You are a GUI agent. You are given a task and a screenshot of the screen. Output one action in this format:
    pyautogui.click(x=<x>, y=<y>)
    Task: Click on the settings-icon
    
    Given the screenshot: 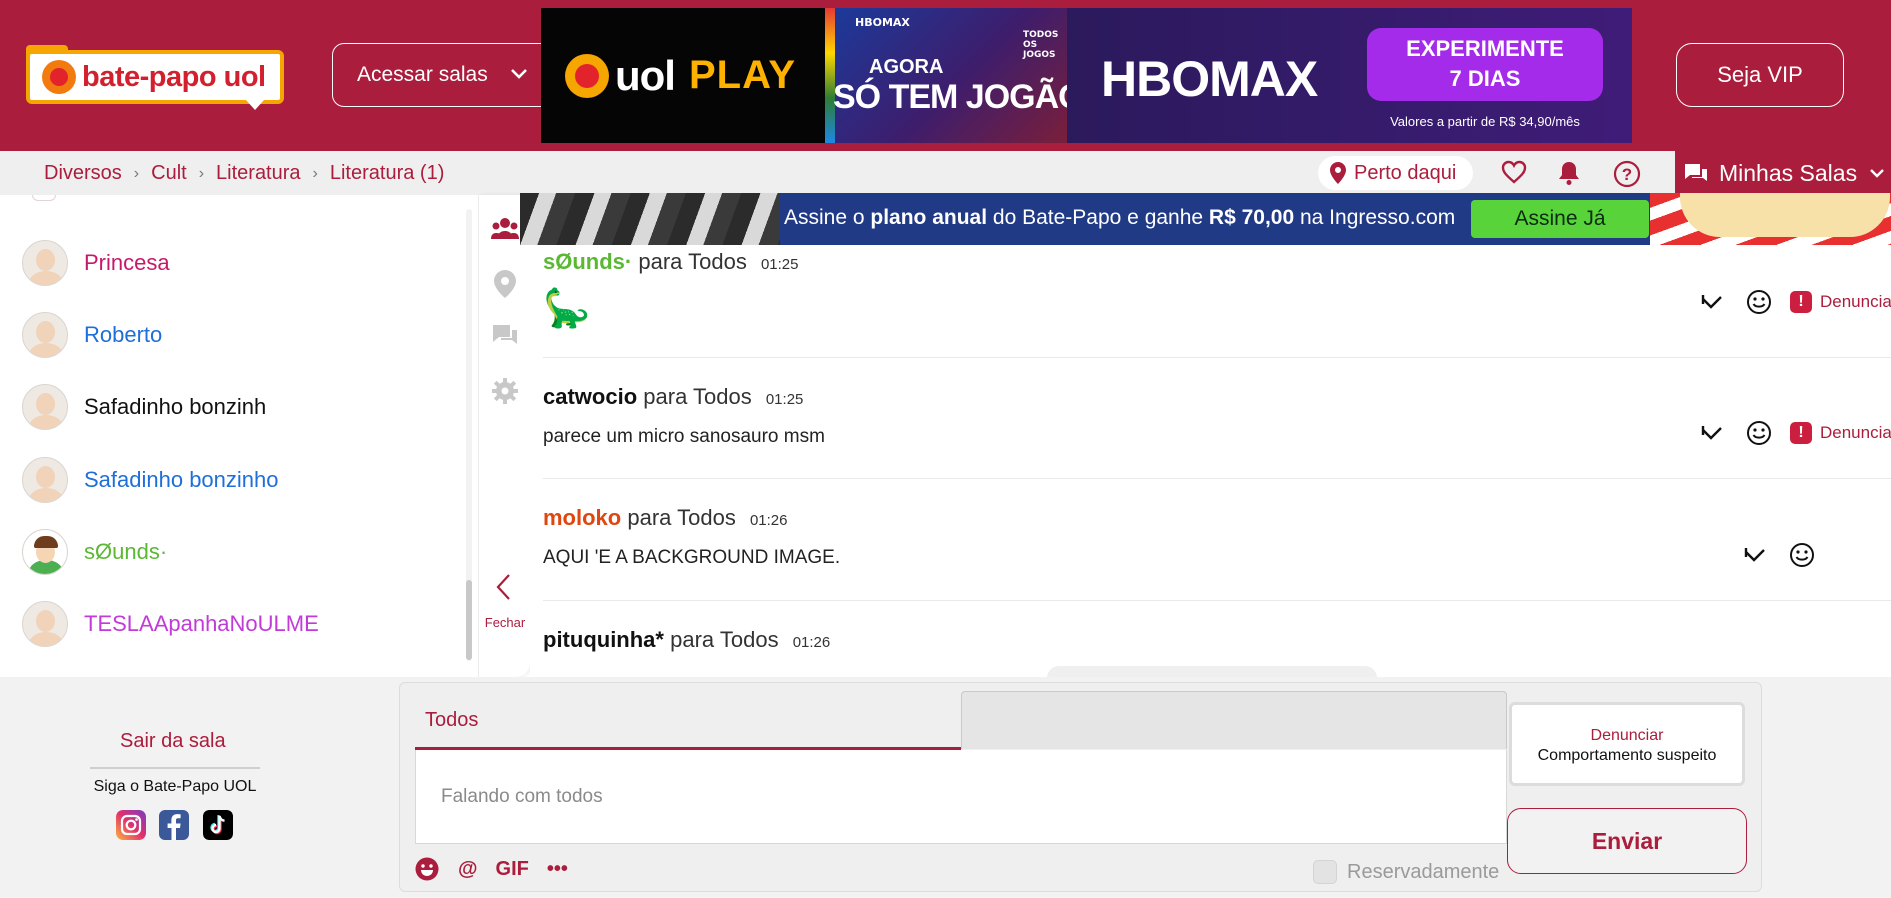 What is the action you would take?
    pyautogui.click(x=505, y=391)
    